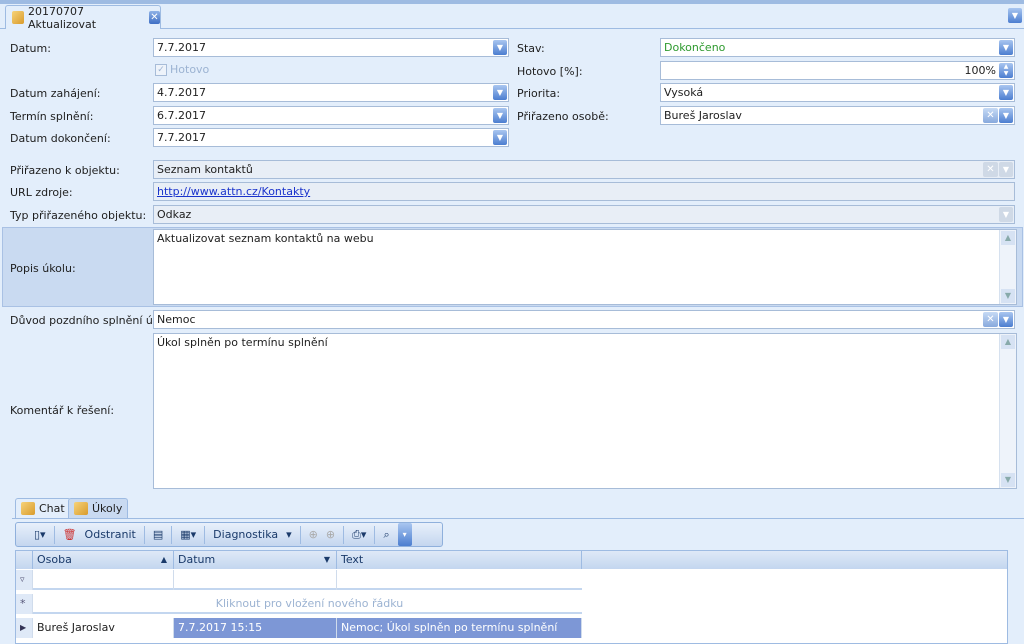  Describe the element at coordinates (837, 70) in the screenshot. I see `hotovo-pct-spinner: 100% ▲ ▼` at that location.